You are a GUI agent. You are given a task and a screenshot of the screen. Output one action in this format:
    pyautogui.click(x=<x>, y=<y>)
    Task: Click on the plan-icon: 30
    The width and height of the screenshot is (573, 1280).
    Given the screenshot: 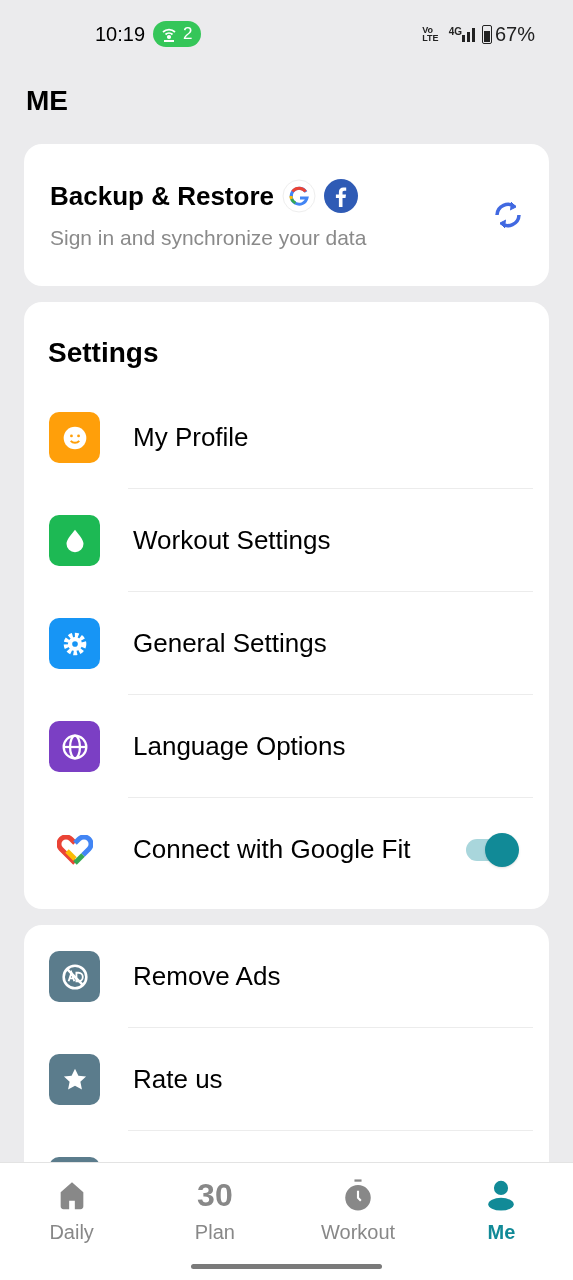 What is the action you would take?
    pyautogui.click(x=215, y=1195)
    